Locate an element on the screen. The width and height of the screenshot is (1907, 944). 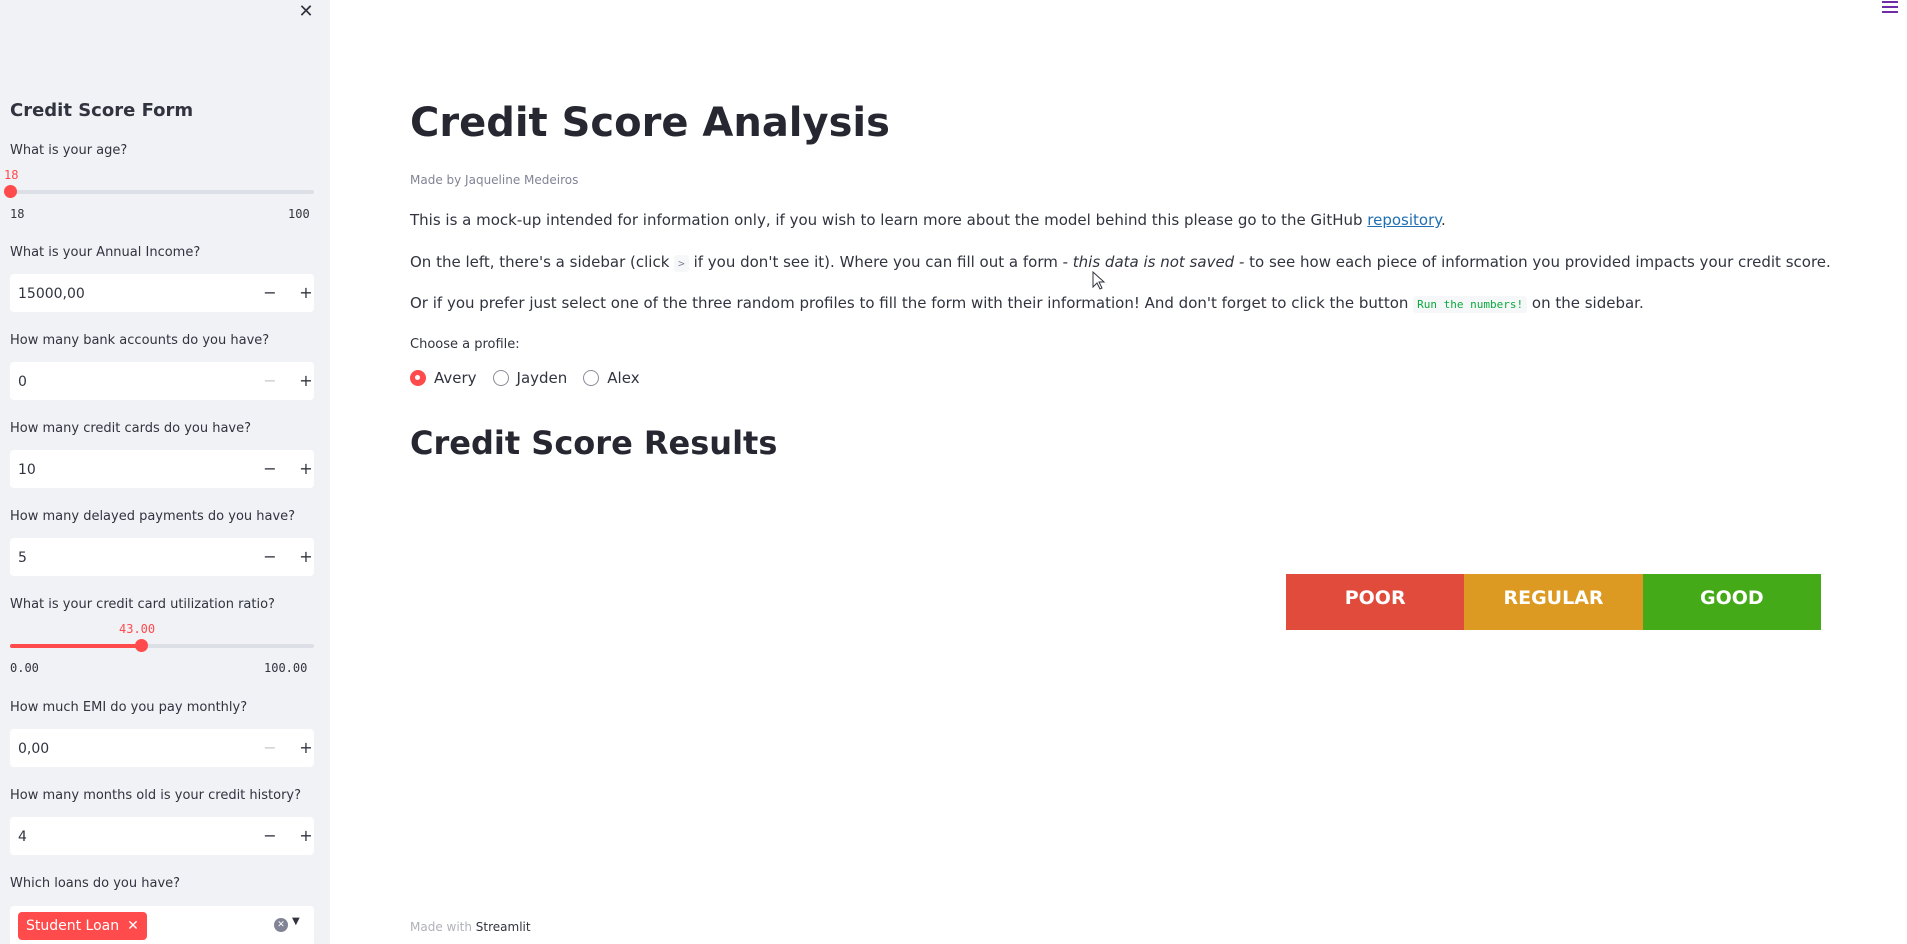
age-label: What is your age? is located at coordinates (69, 150).